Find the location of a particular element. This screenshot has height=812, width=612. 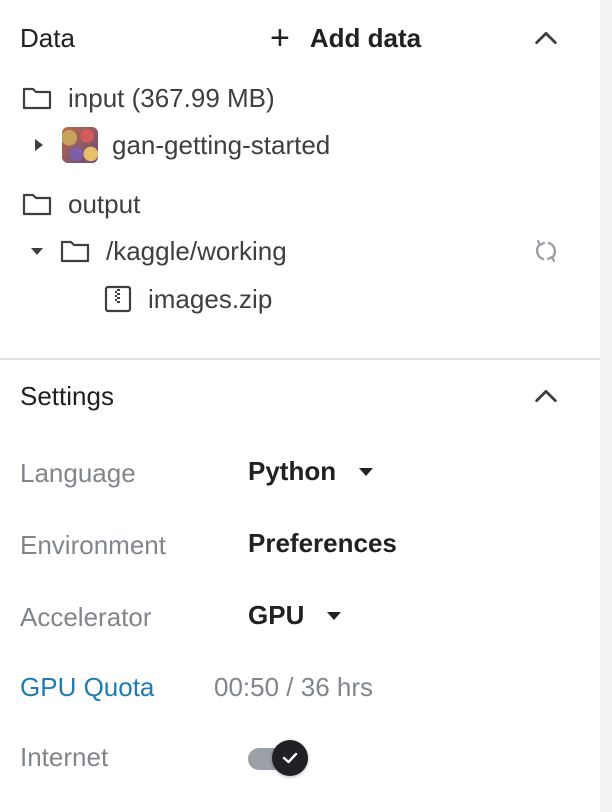

zip-file-icon is located at coordinates (118, 299).